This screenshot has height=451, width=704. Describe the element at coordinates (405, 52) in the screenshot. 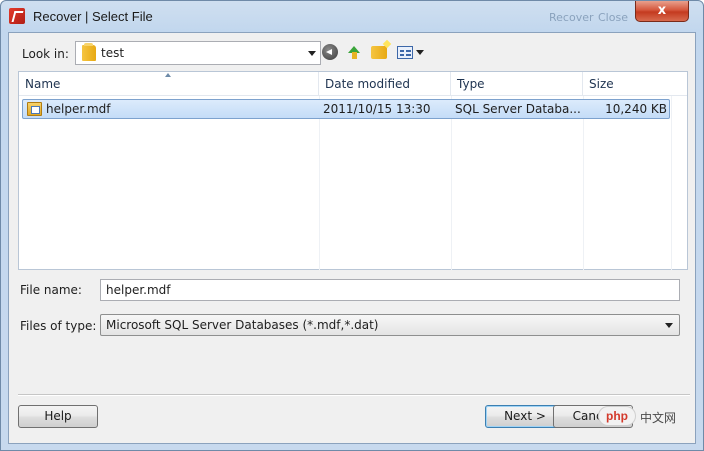

I see `views-menu-icon` at that location.